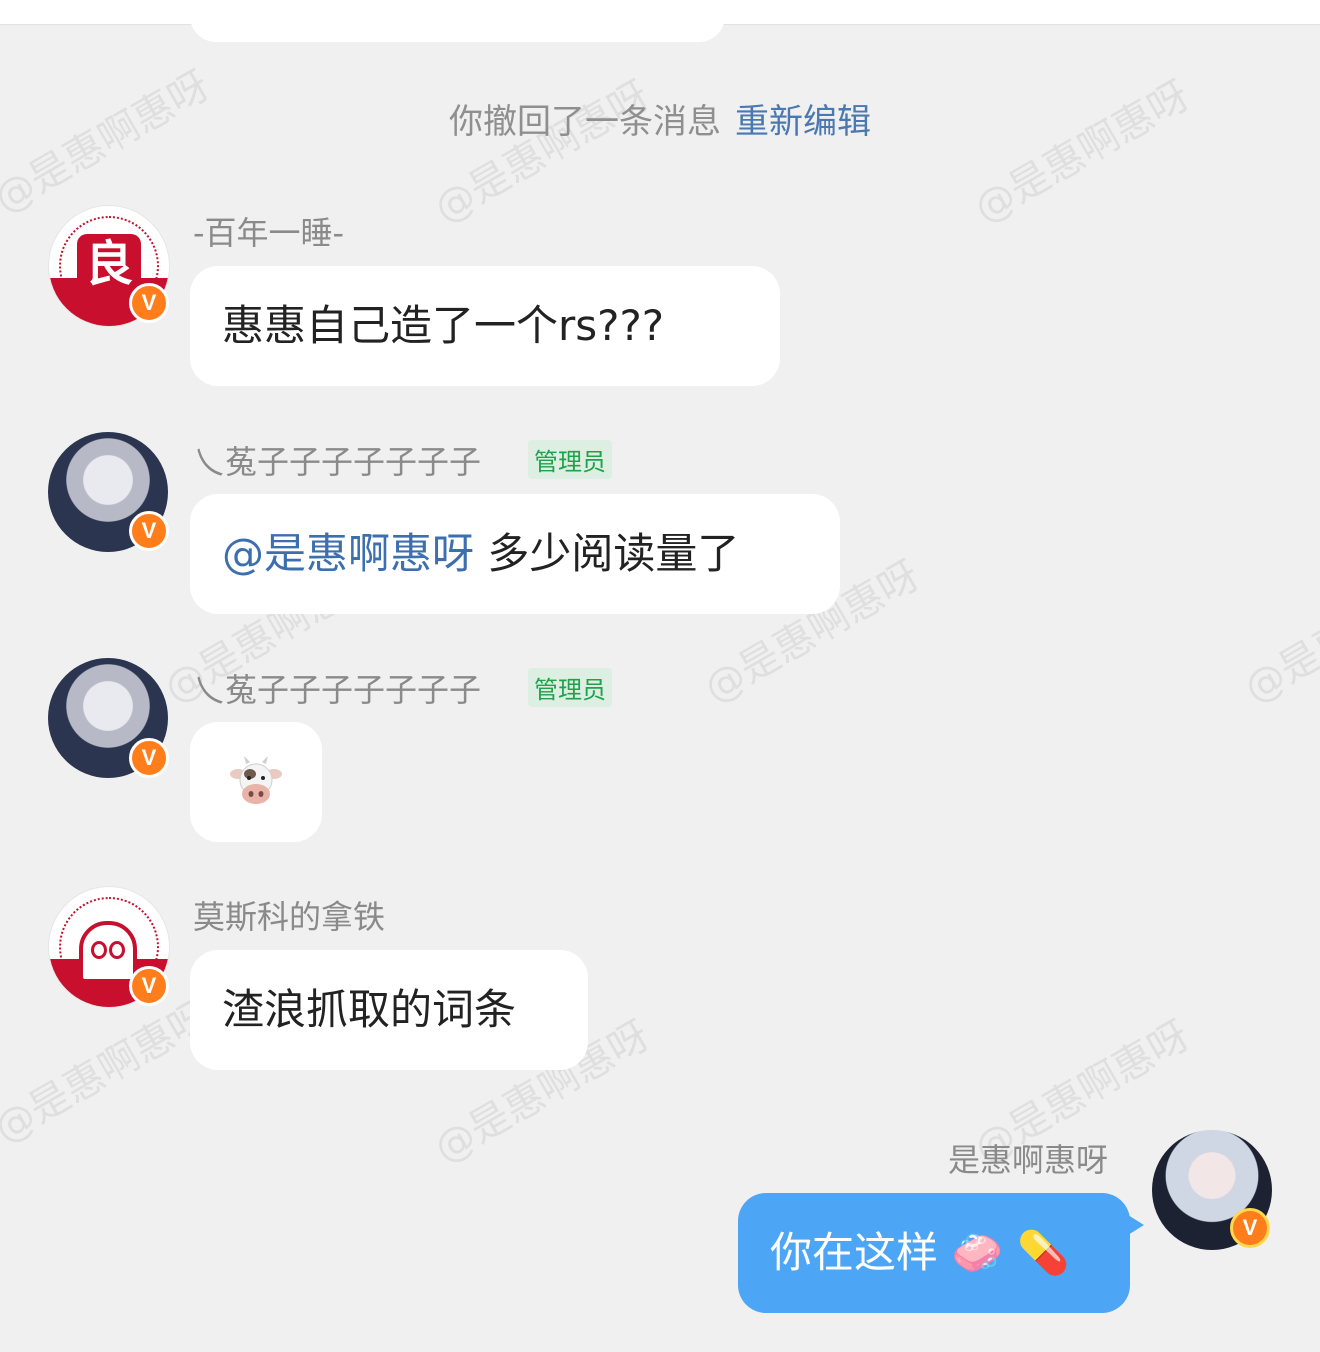 This screenshot has width=1320, height=1352. I want to click on avatar-glyph: 良, so click(109, 264).